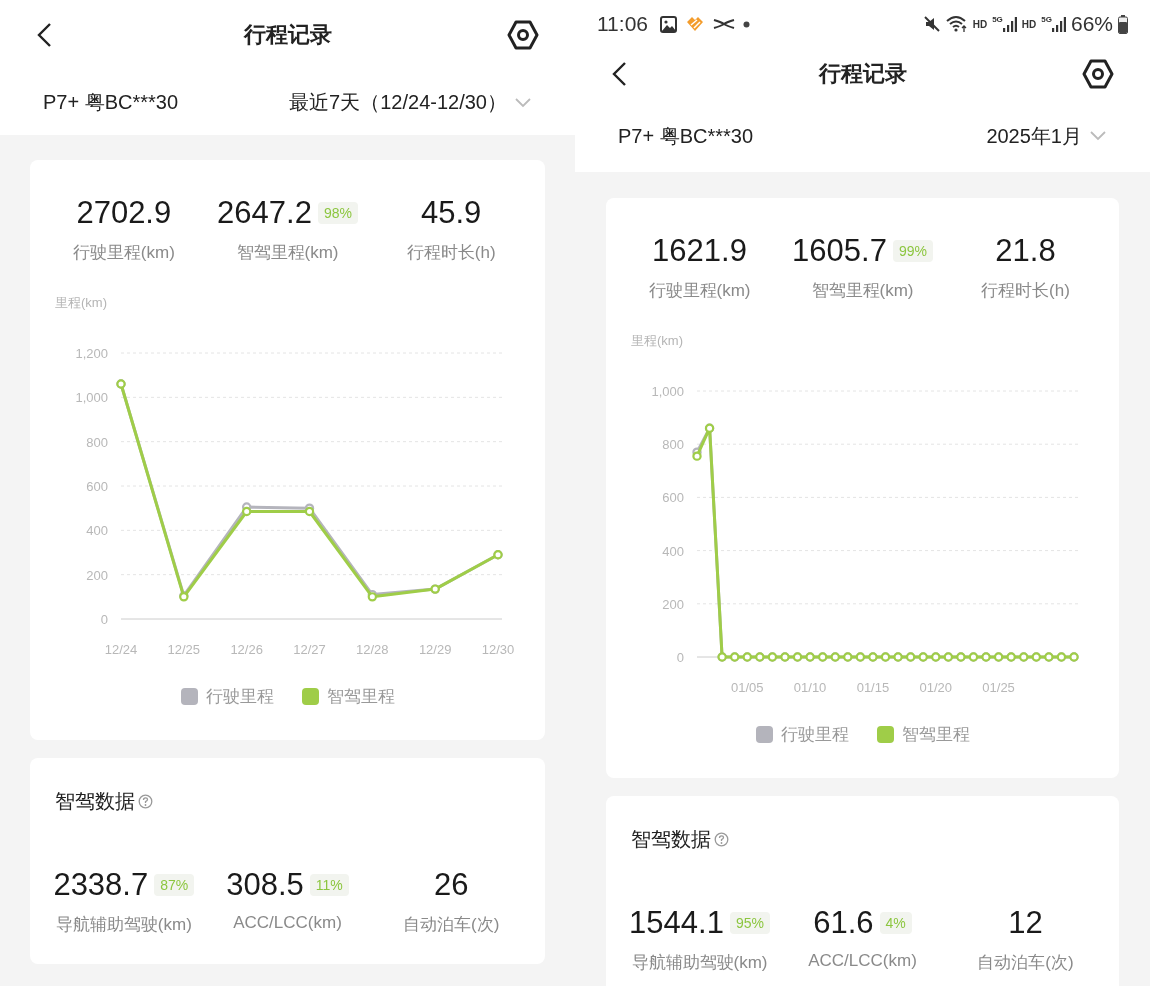 The image size is (1150, 986). I want to click on percent-badge: 11%, so click(329, 885).